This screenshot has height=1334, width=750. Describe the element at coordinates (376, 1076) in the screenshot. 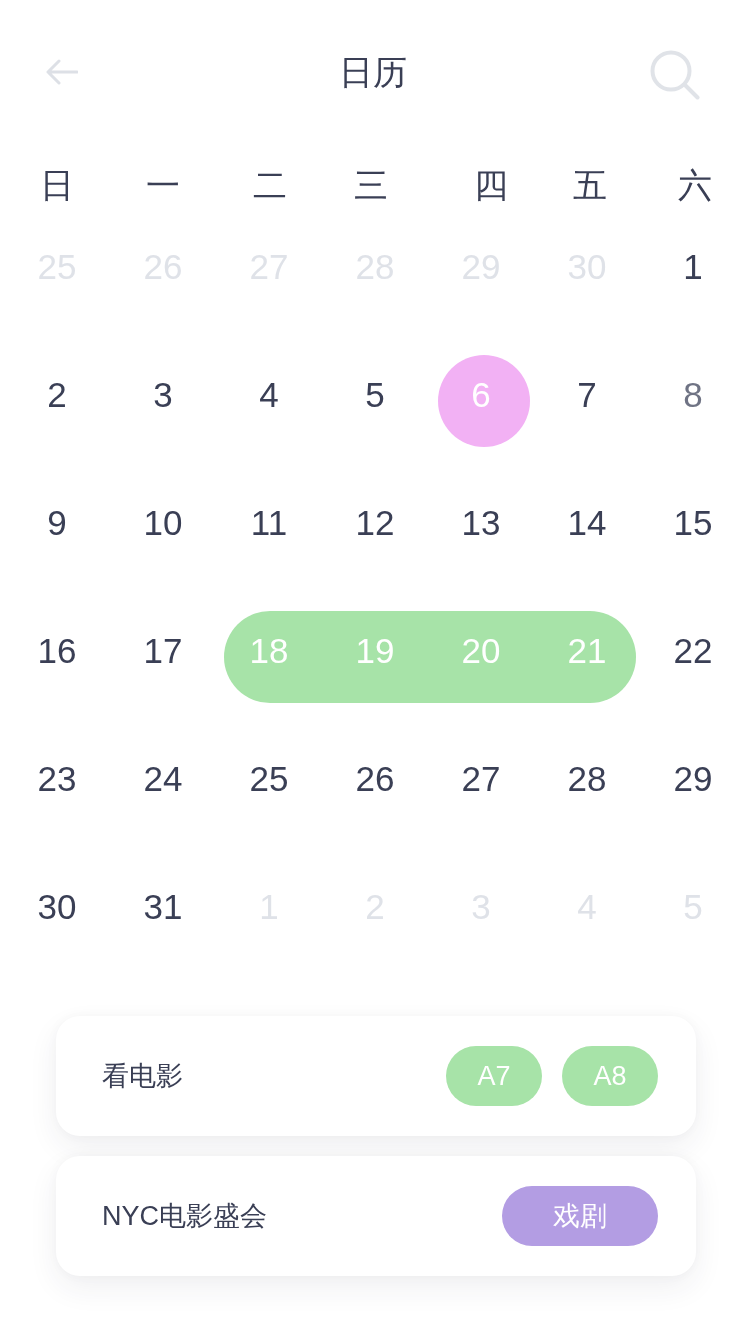

I see `event-card: 看电影 A7 A8` at that location.